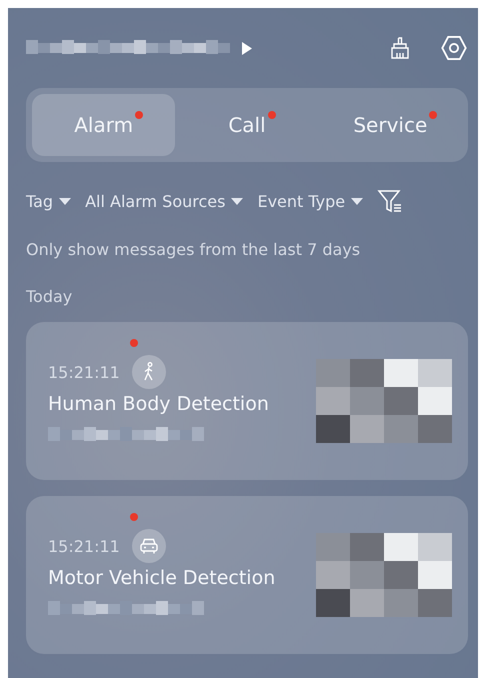 The width and height of the screenshot is (486, 678). What do you see at coordinates (247, 48) in the screenshot?
I see `play-triangle-icon` at bounding box center [247, 48].